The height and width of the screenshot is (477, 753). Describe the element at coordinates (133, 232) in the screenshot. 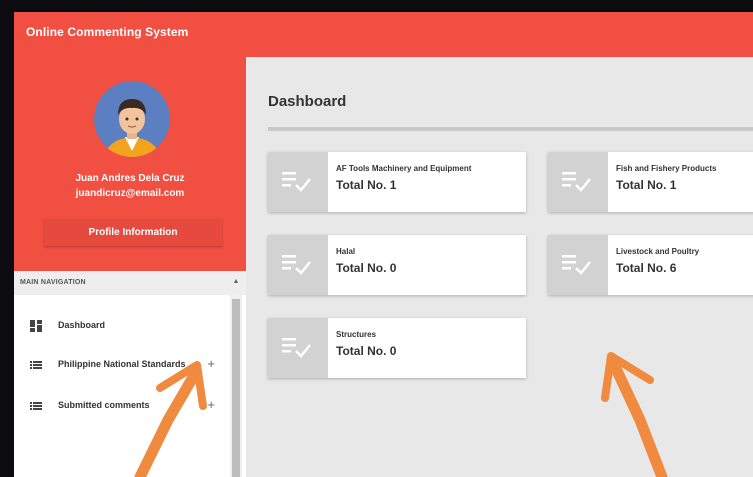

I see `profile-information-button: Profile Information` at that location.